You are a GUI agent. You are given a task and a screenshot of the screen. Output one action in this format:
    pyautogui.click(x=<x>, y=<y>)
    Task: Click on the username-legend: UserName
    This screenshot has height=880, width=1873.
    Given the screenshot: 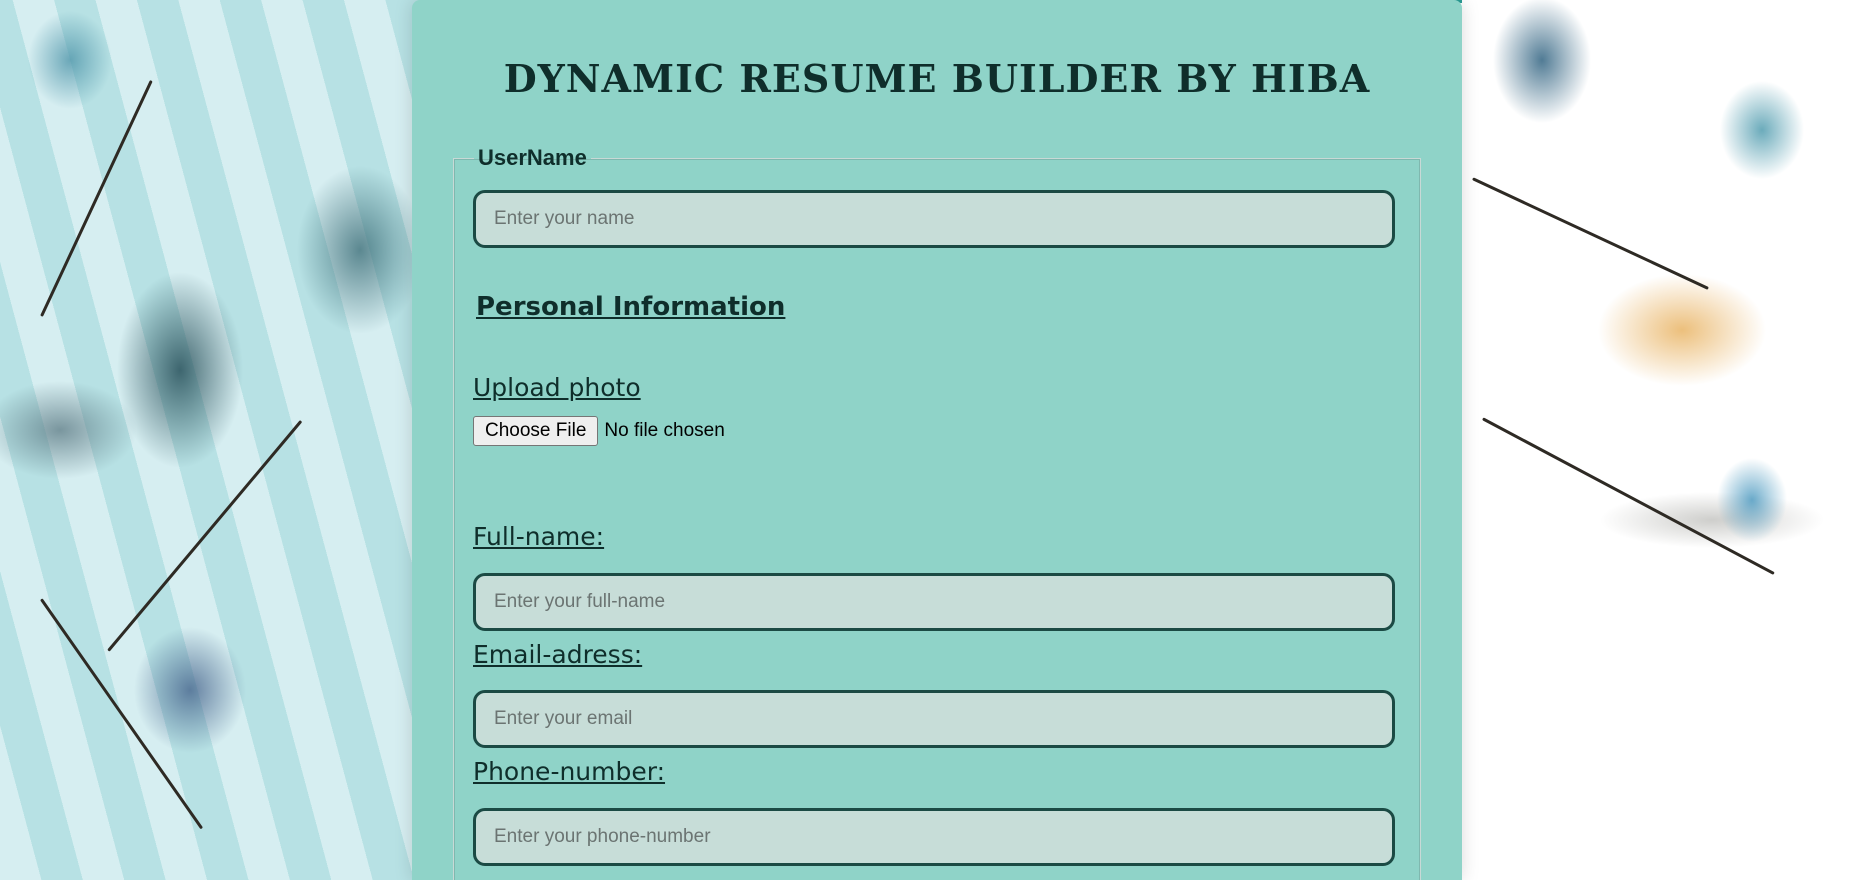 What is the action you would take?
    pyautogui.click(x=532, y=157)
    